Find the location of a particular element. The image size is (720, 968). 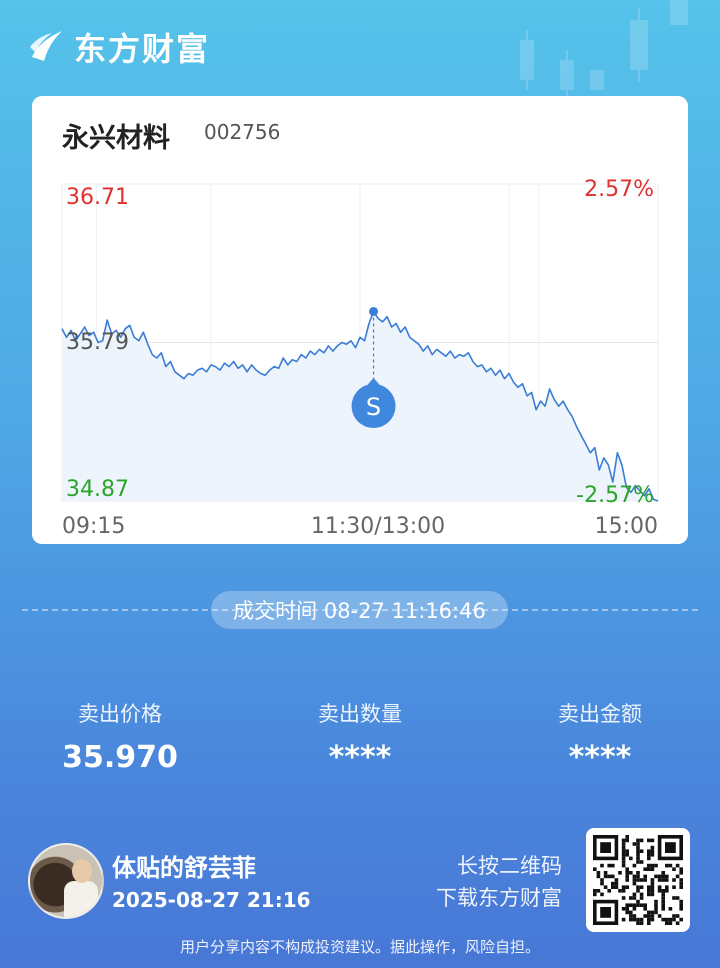

qr-hint: 长按二维码 下载东方财富 is located at coordinates (499, 882).